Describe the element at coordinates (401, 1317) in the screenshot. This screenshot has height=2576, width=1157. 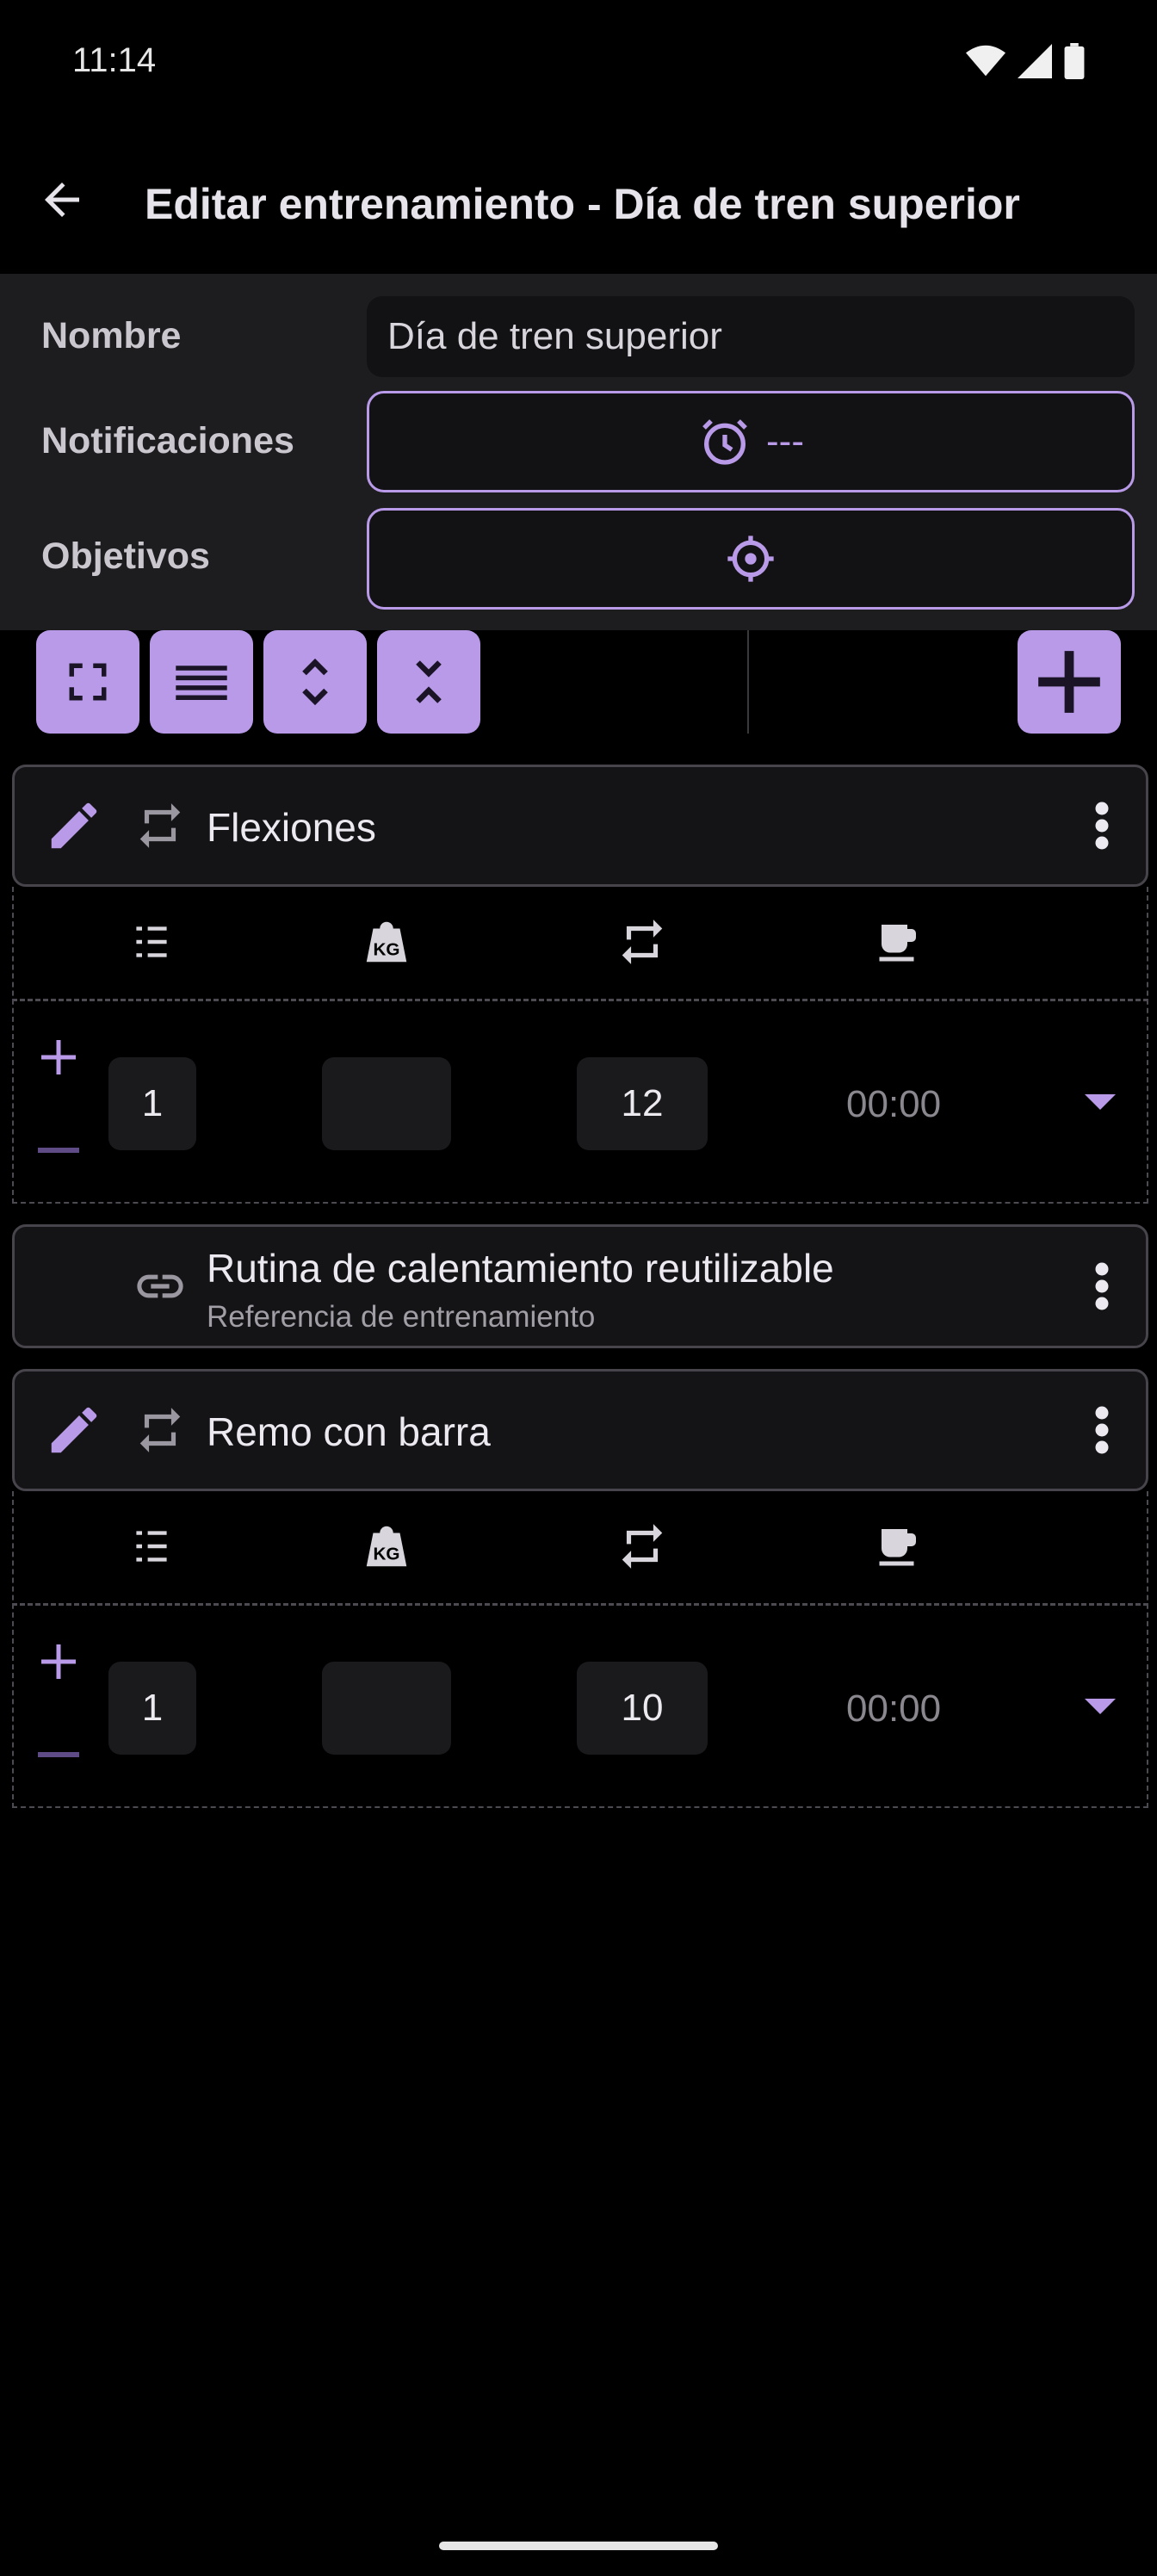
I see `reference-subtitle: Referencia de entrenamiento` at that location.